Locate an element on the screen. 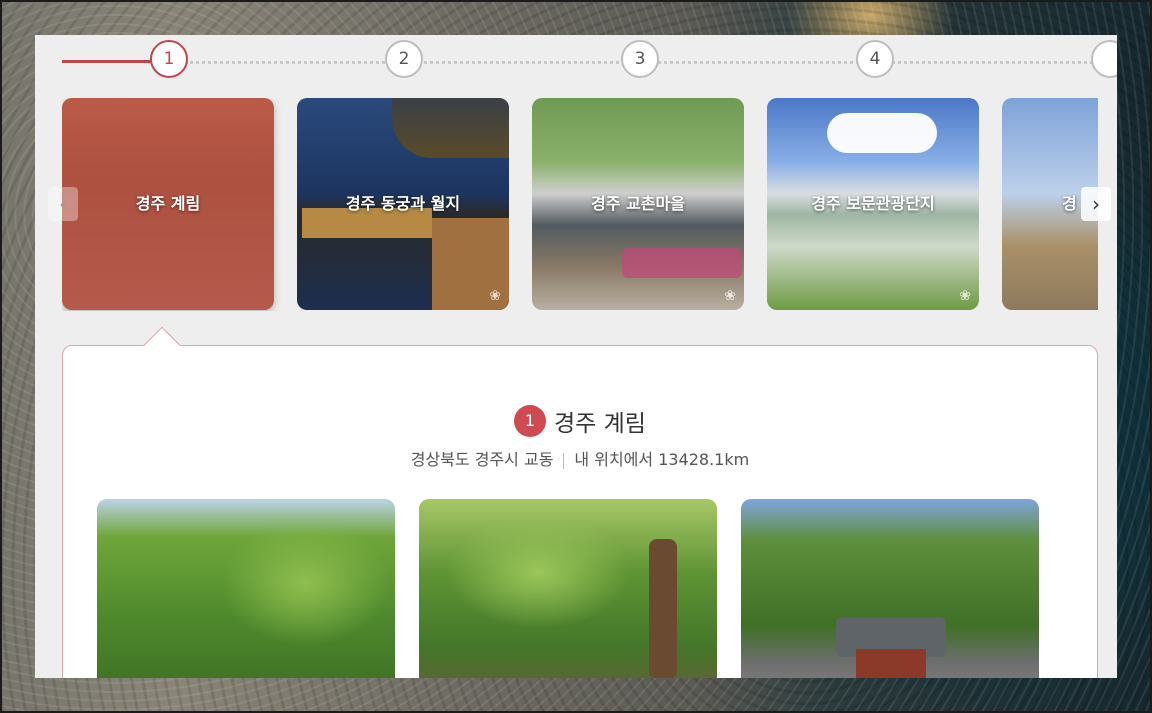  step-progress is located at coordinates (112, 61).